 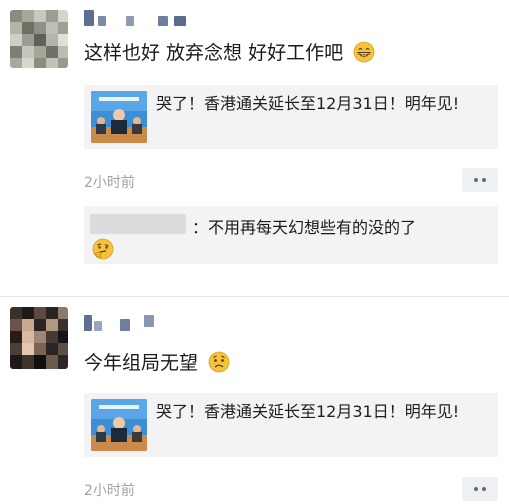 What do you see at coordinates (214, 53) in the screenshot?
I see `post-text-content: 这样也好 放弃念想 好好工作吧` at bounding box center [214, 53].